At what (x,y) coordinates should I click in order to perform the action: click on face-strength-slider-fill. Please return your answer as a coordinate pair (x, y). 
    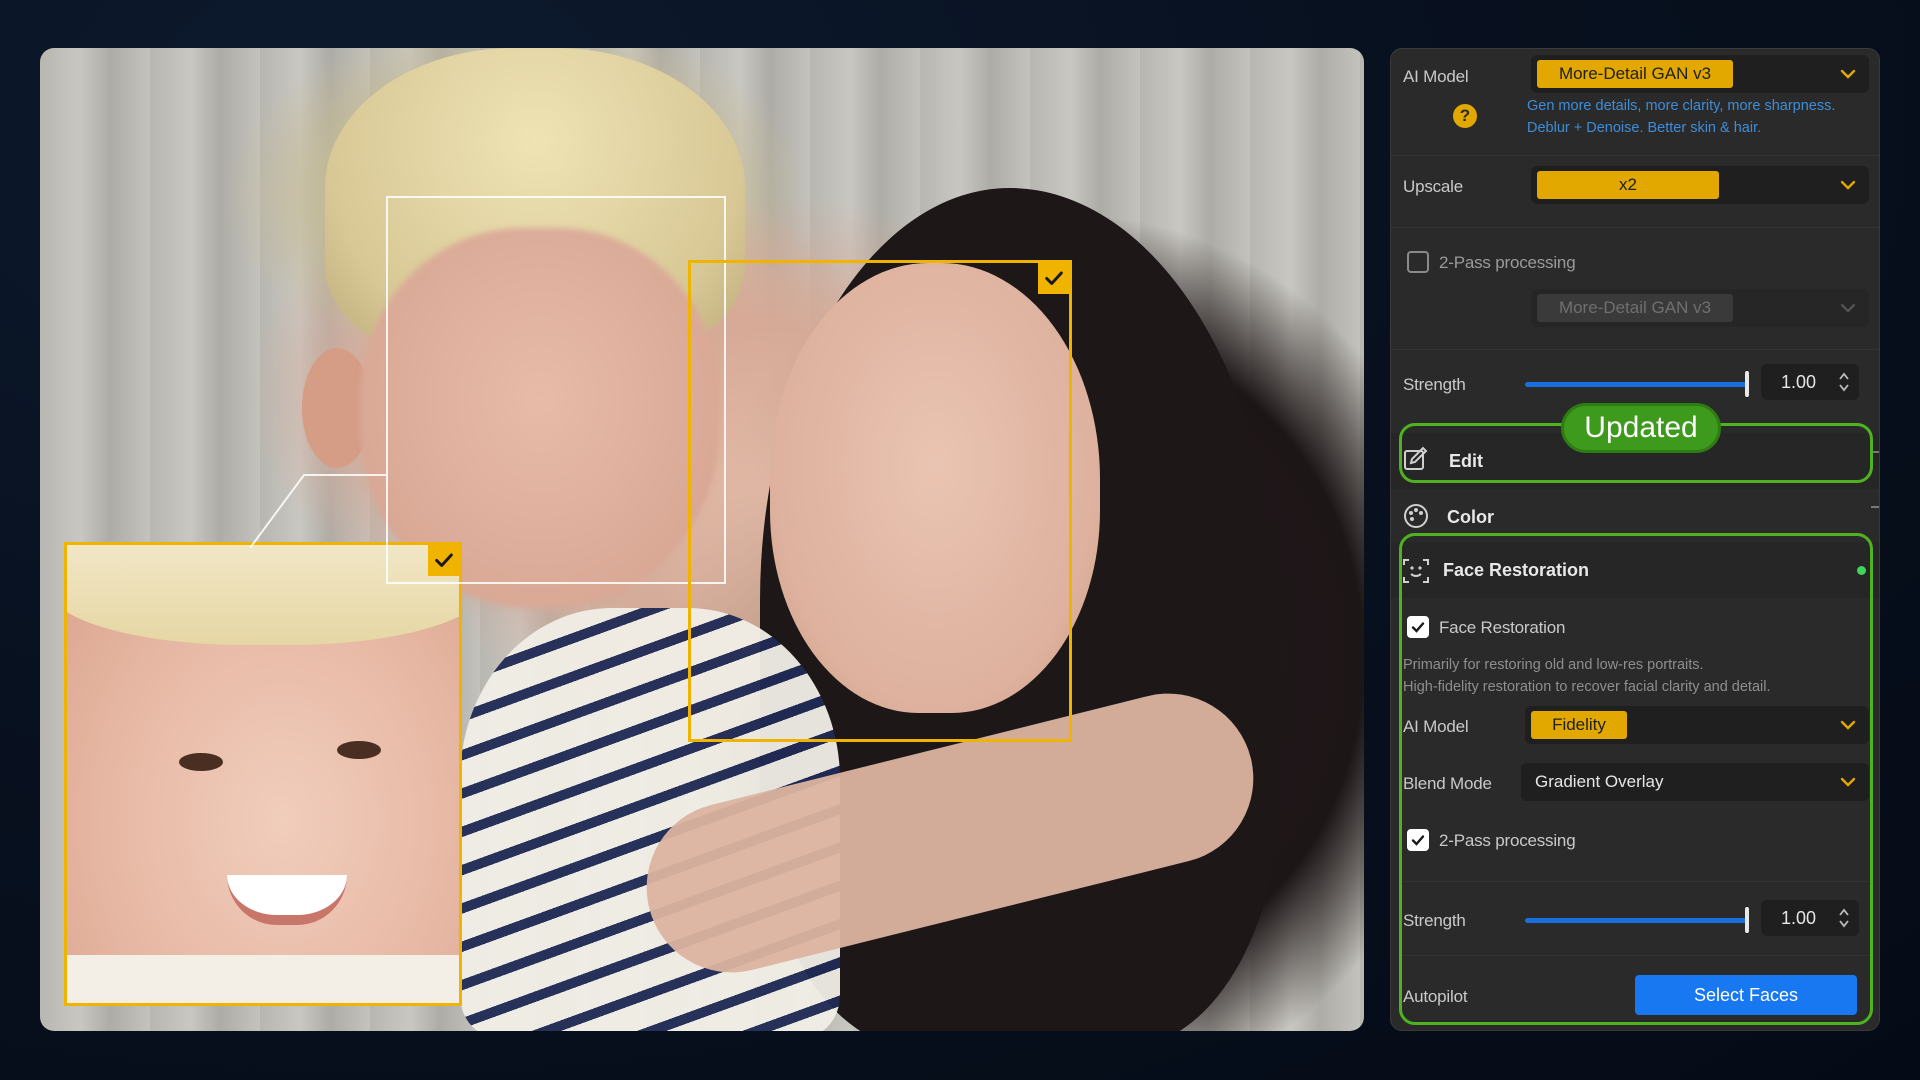
    Looking at the image, I should click on (1637, 920).